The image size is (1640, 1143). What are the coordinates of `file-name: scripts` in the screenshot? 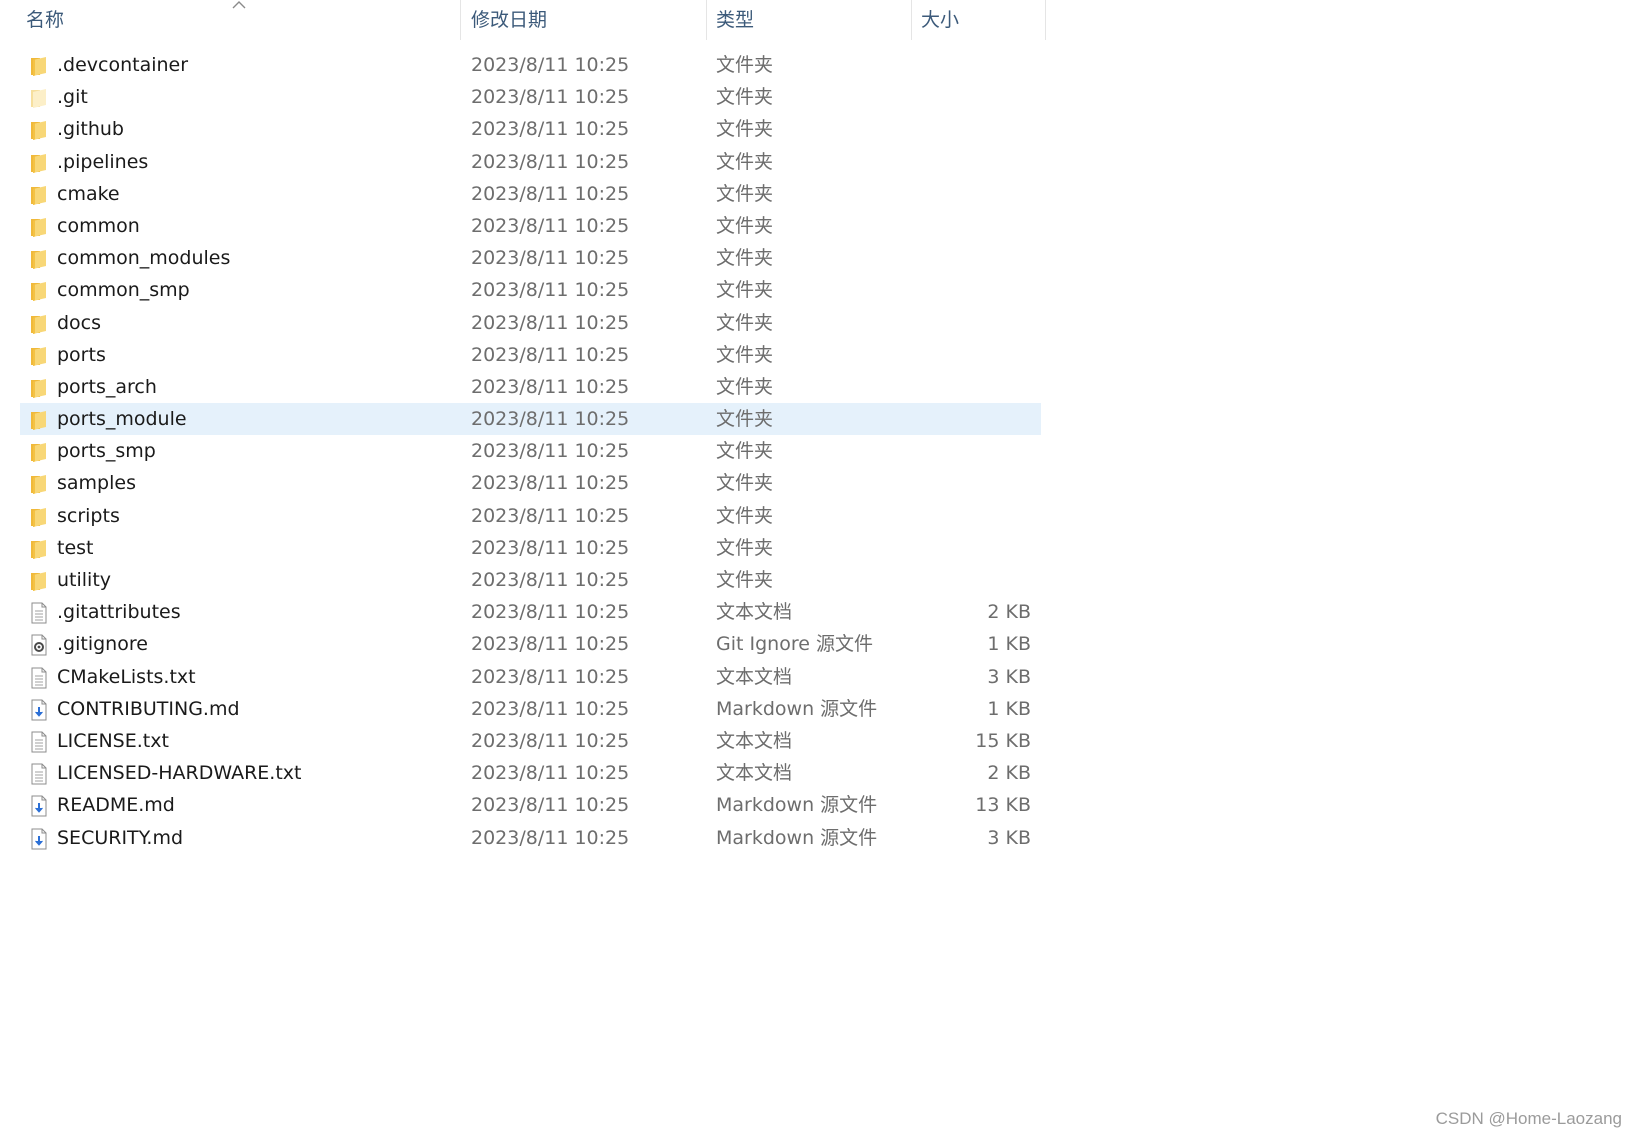 It's located at (88, 515).